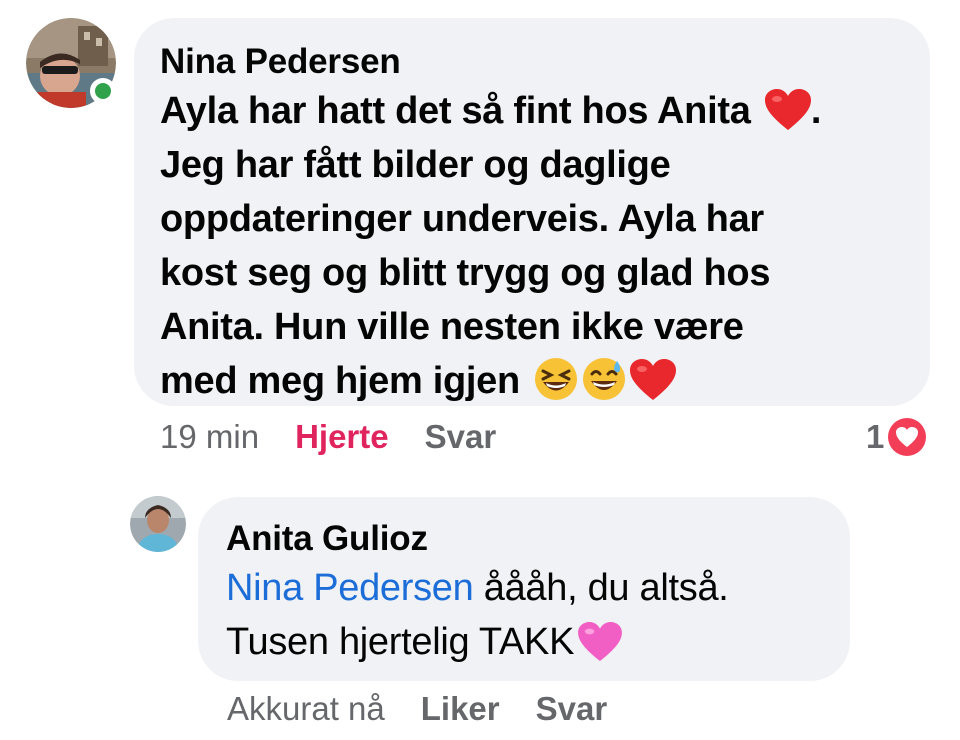  I want to click on heart-reaction-button: Hjerte, so click(342, 437).